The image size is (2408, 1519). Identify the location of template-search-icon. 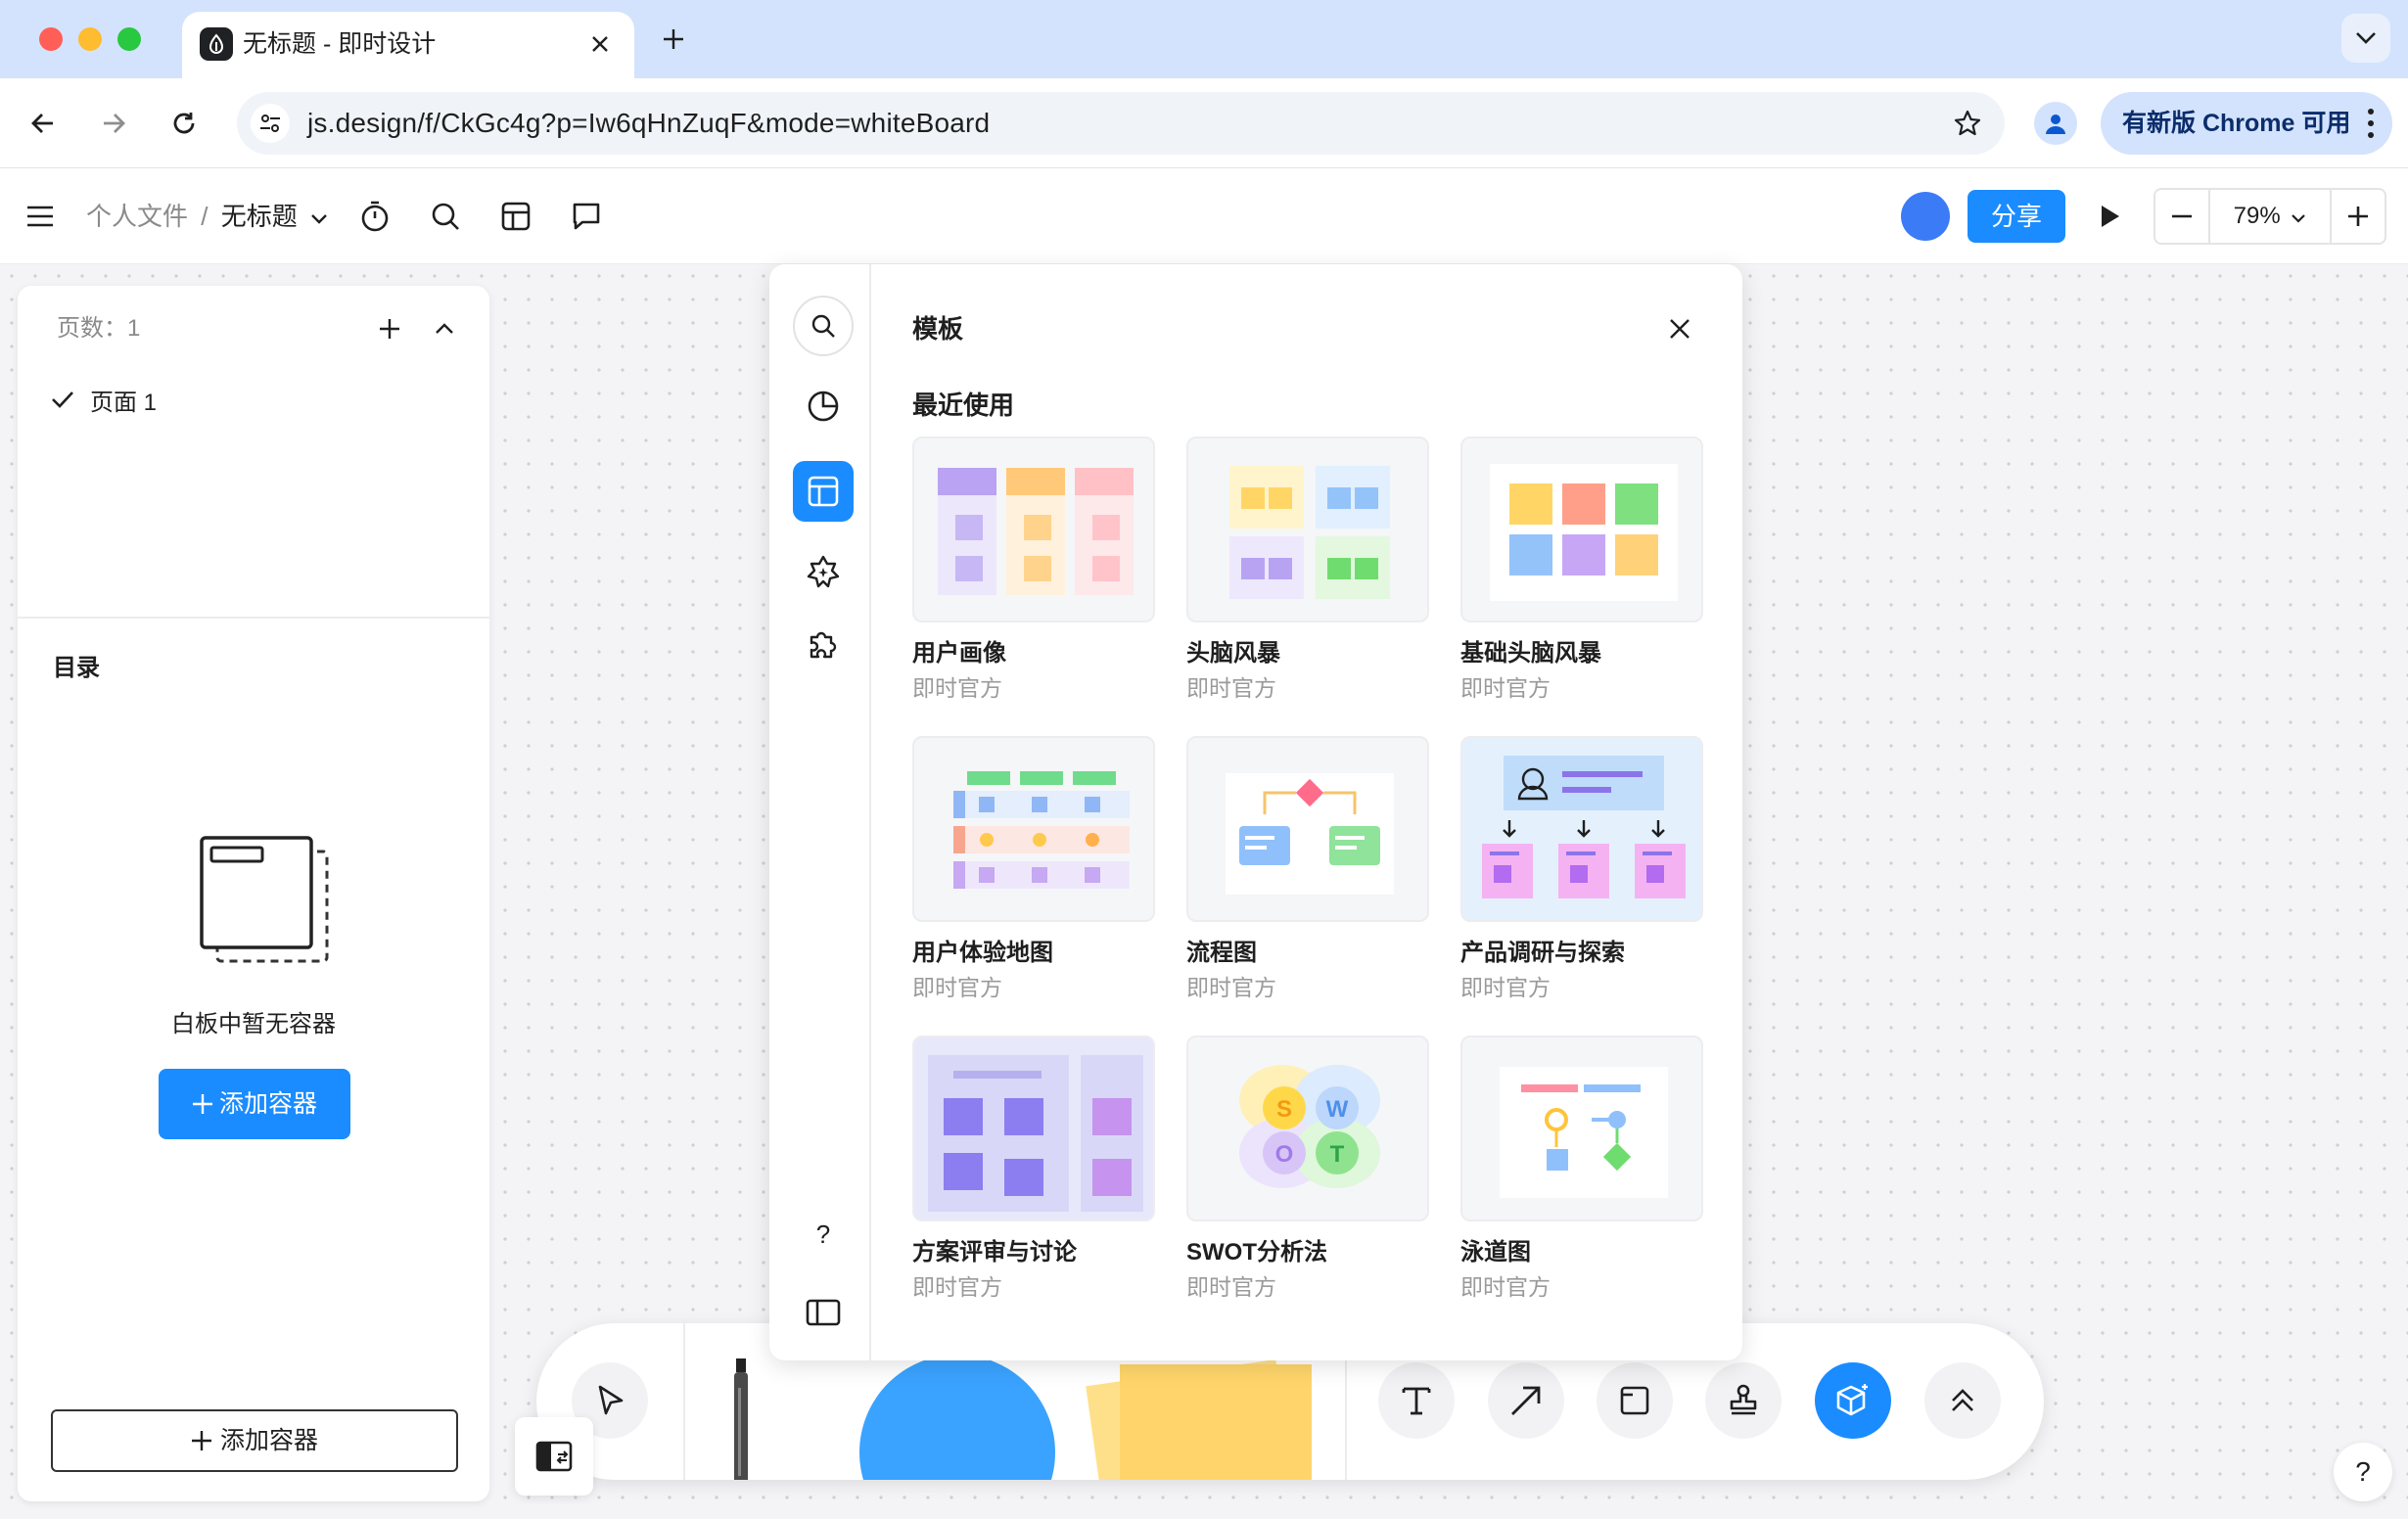
(823, 326).